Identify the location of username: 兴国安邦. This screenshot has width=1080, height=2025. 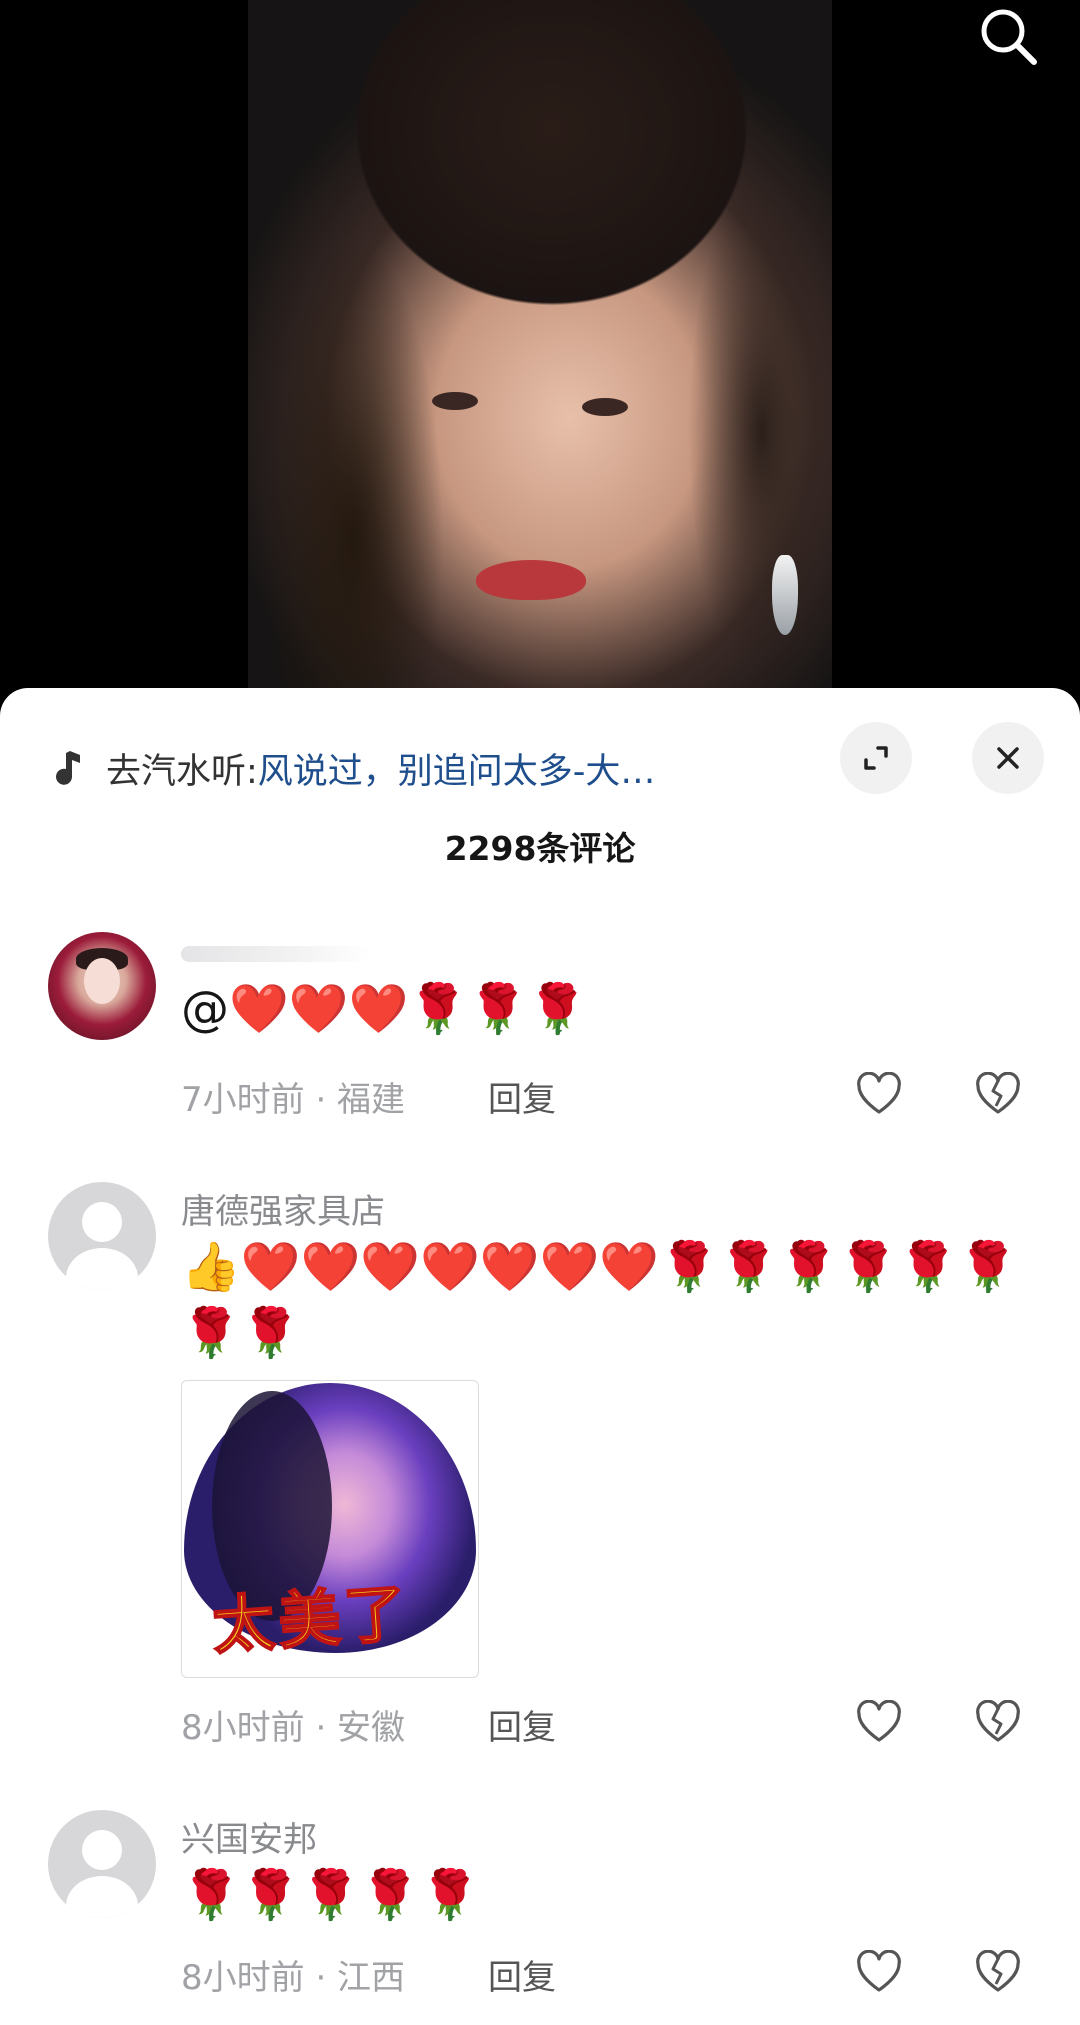
(249, 1836).